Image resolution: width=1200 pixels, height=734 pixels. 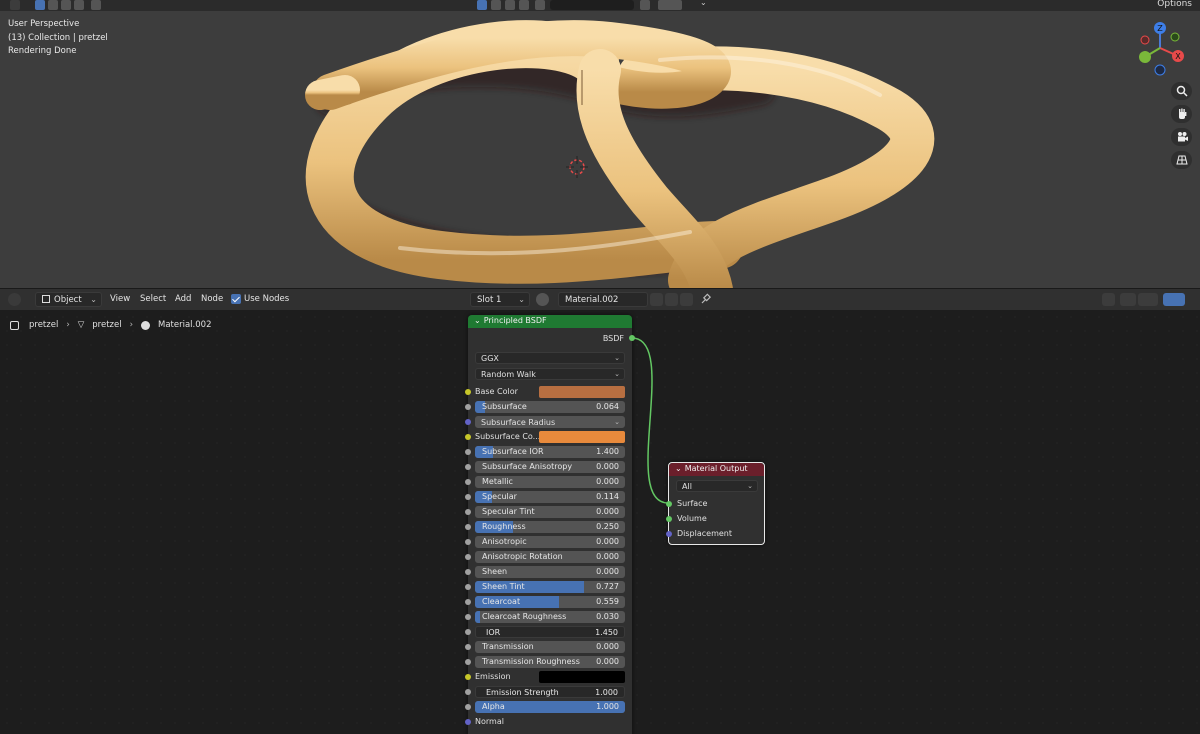 What do you see at coordinates (66, 5) in the screenshot?
I see `select-subtract-icon` at bounding box center [66, 5].